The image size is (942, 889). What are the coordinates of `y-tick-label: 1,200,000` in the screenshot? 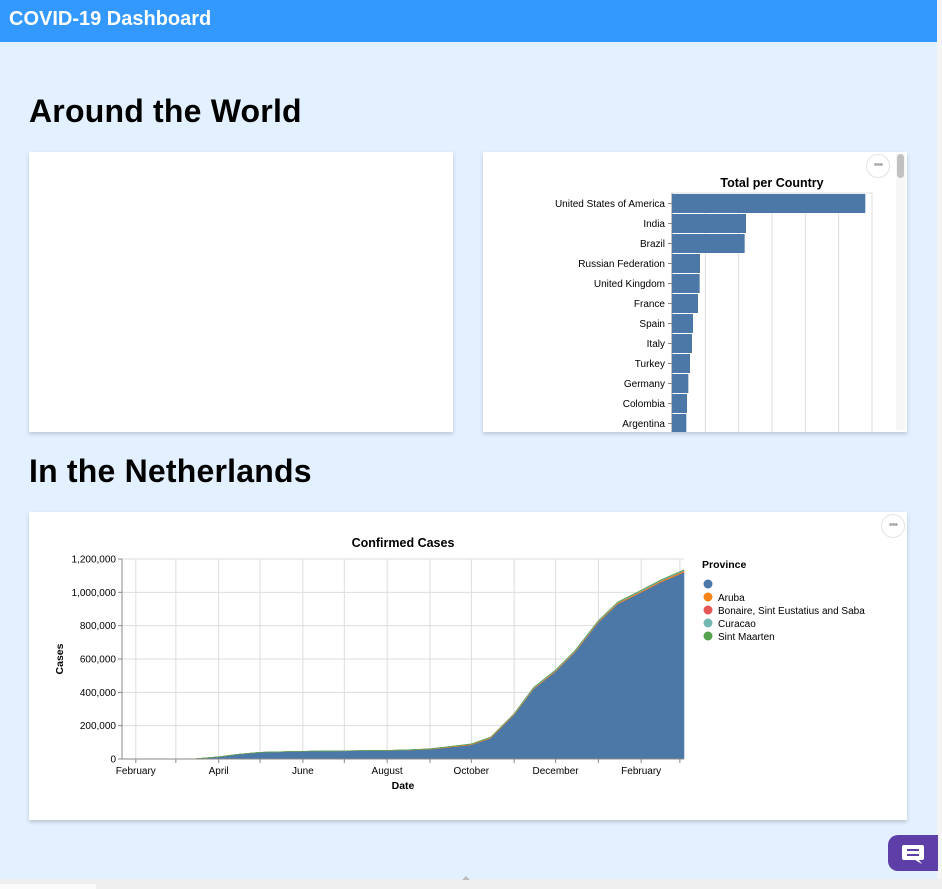 It's located at (94, 560).